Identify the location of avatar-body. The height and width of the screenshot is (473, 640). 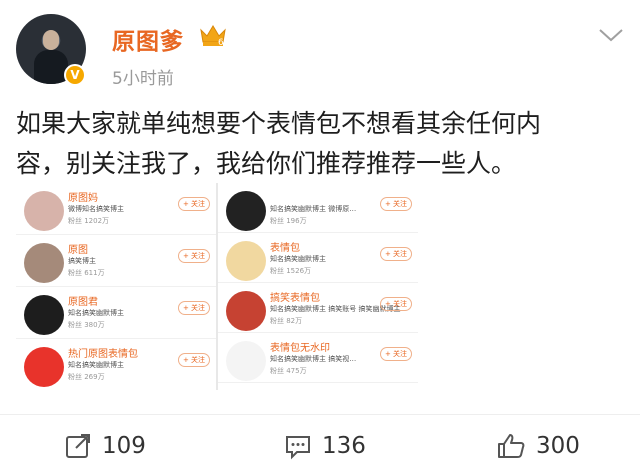
(51, 67).